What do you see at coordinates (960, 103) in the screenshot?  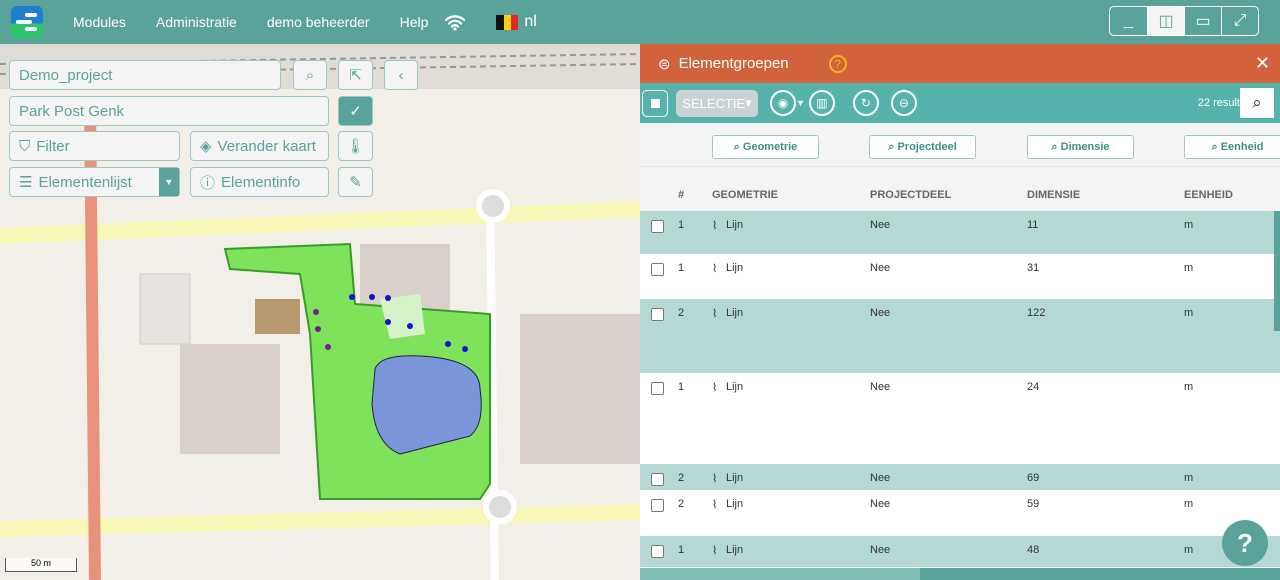 I see `panel-toolbar: SELECTIE ▾ ◉ ▼ ▥ ↻ ⊖ 22 result ⌕` at bounding box center [960, 103].